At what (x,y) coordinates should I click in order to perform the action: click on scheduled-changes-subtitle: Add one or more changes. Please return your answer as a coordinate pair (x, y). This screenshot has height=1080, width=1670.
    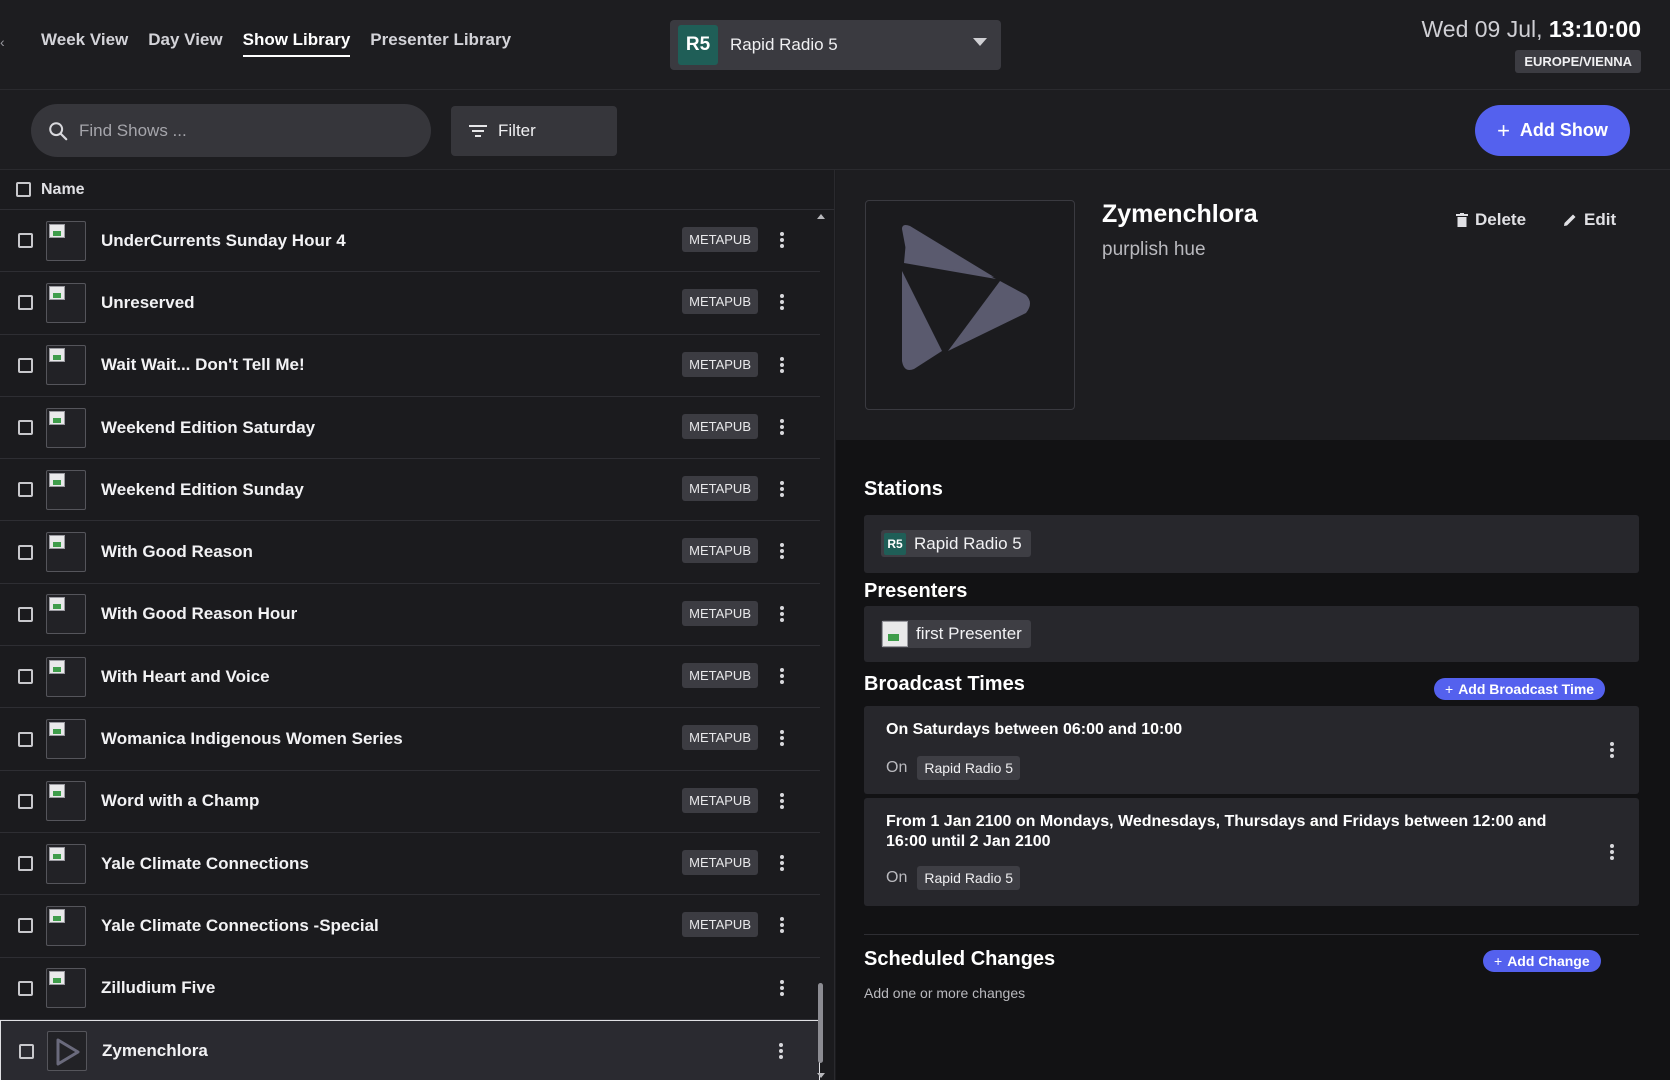
    Looking at the image, I should click on (945, 993).